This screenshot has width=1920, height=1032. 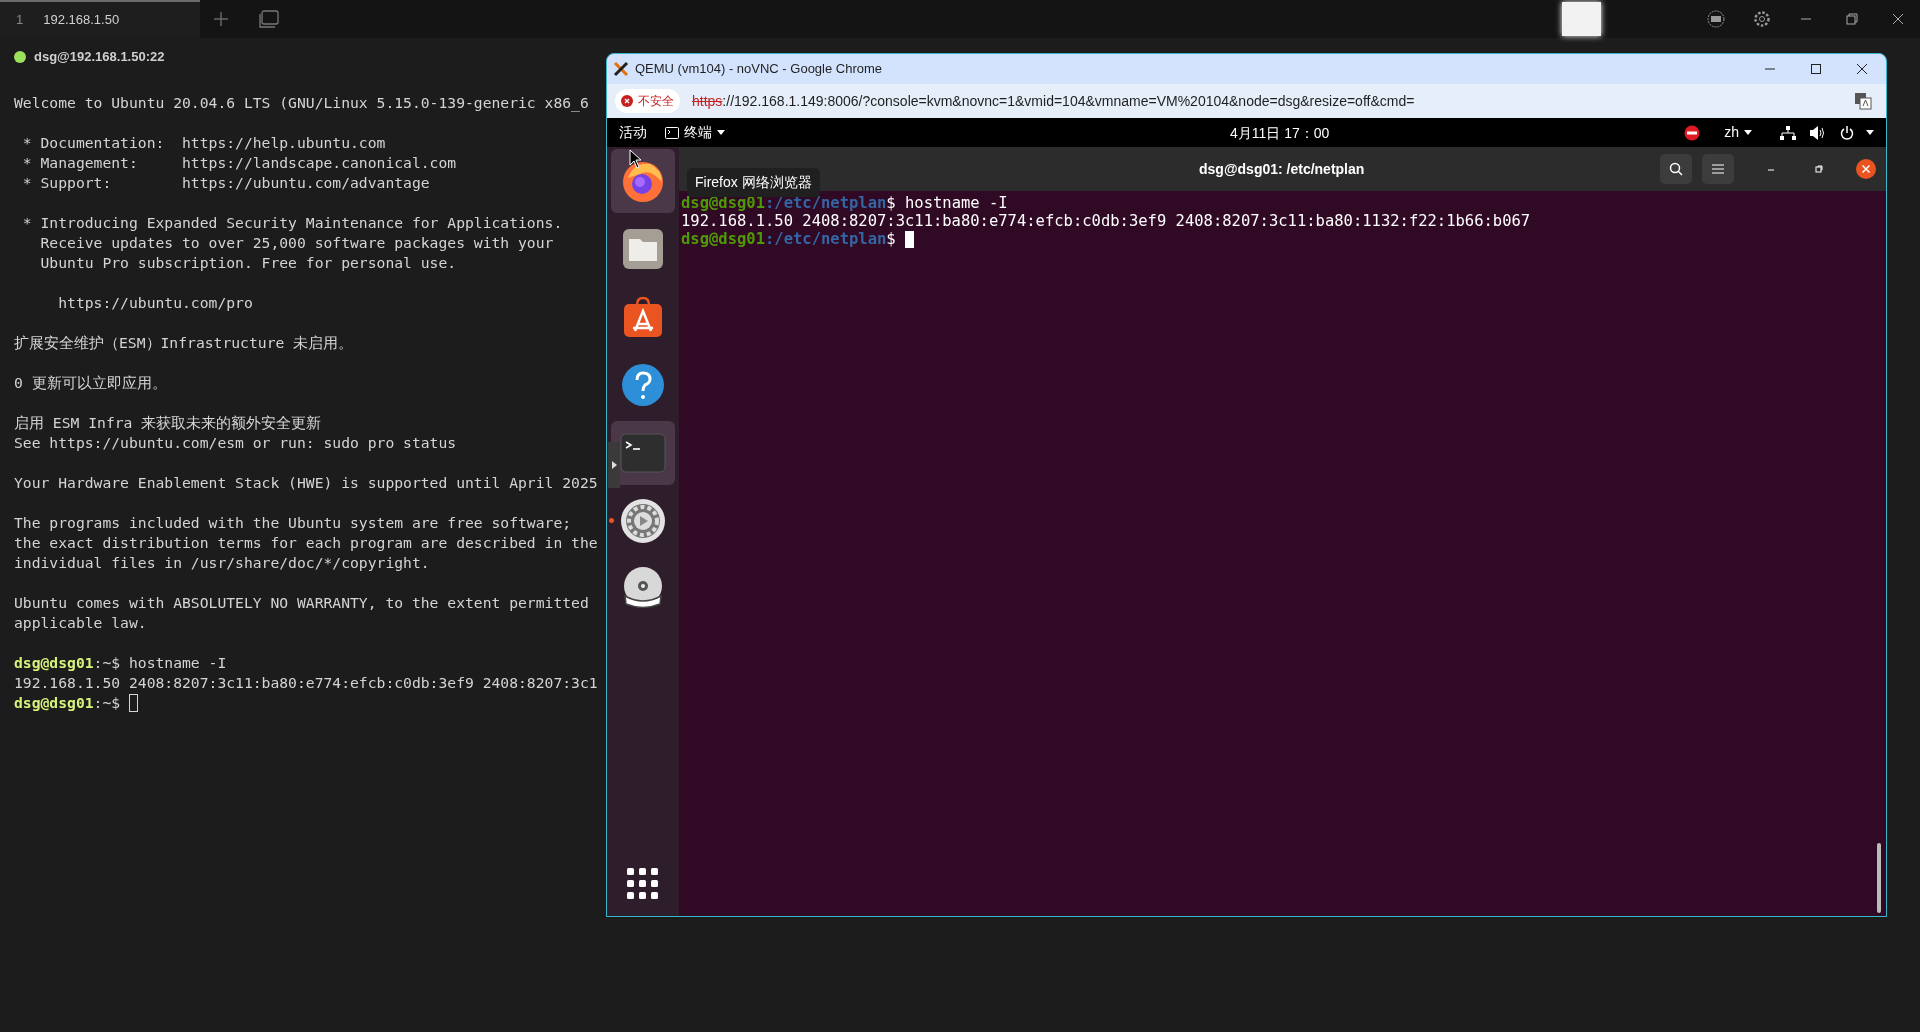 I want to click on activities-button: 活动, so click(x=633, y=132).